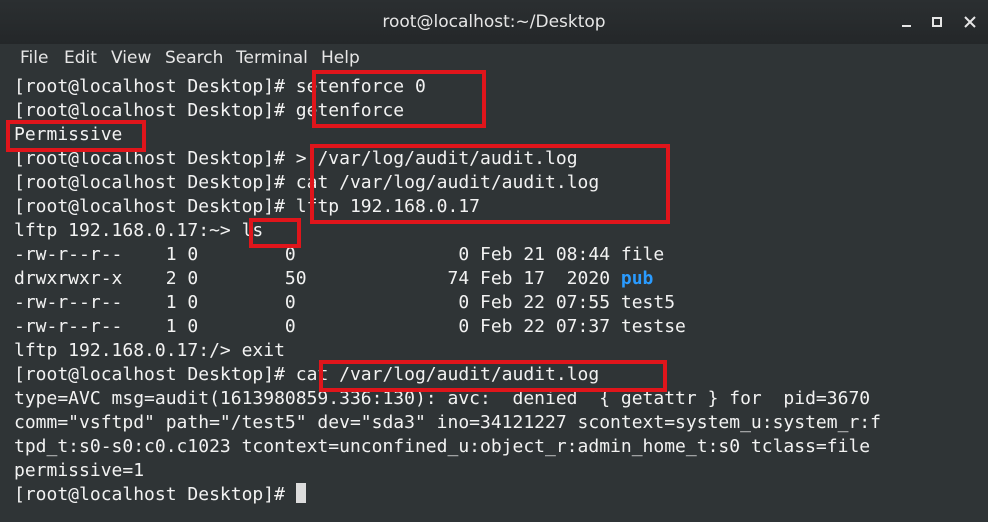  What do you see at coordinates (493, 376) in the screenshot?
I see `highlight-box-cat` at bounding box center [493, 376].